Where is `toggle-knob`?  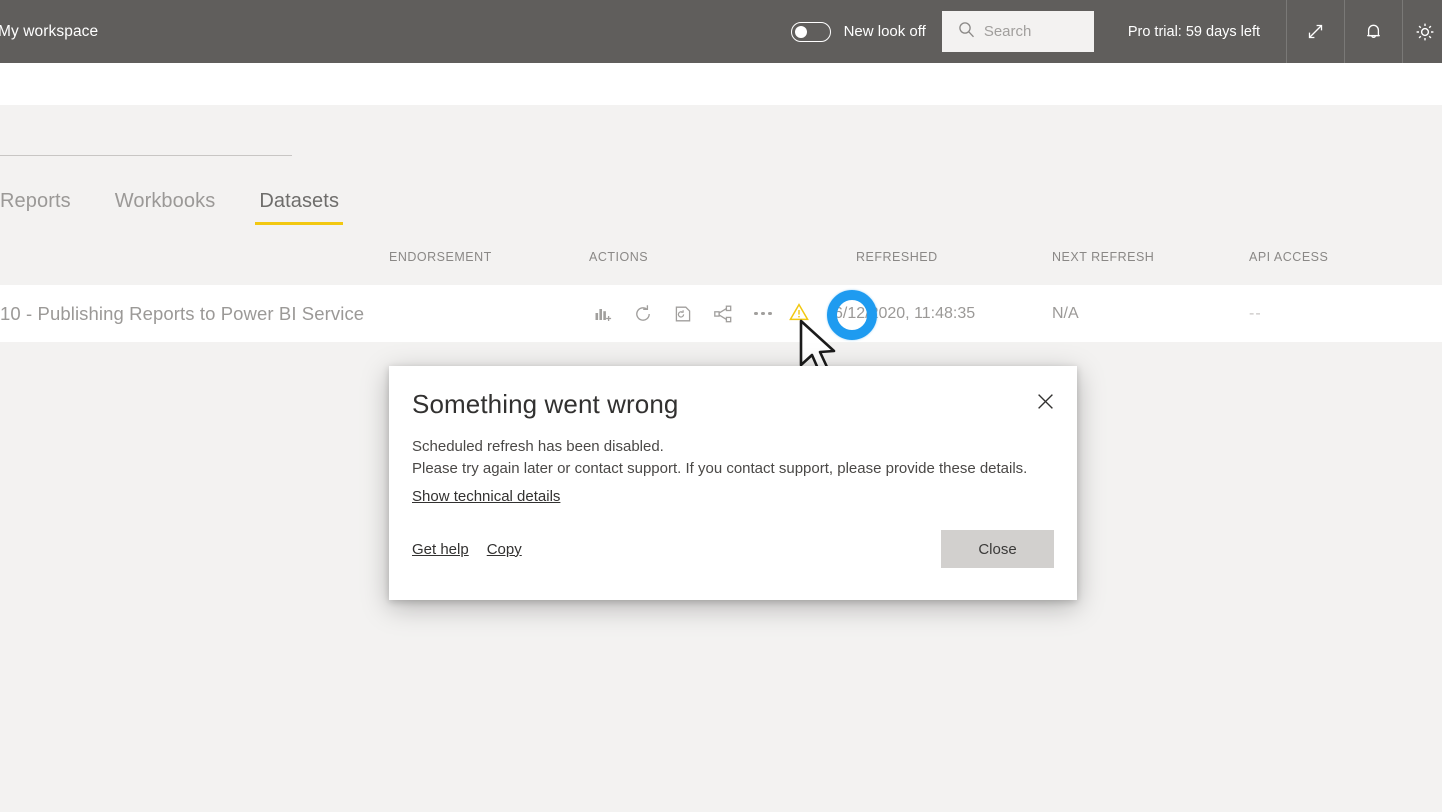 toggle-knob is located at coordinates (800, 31).